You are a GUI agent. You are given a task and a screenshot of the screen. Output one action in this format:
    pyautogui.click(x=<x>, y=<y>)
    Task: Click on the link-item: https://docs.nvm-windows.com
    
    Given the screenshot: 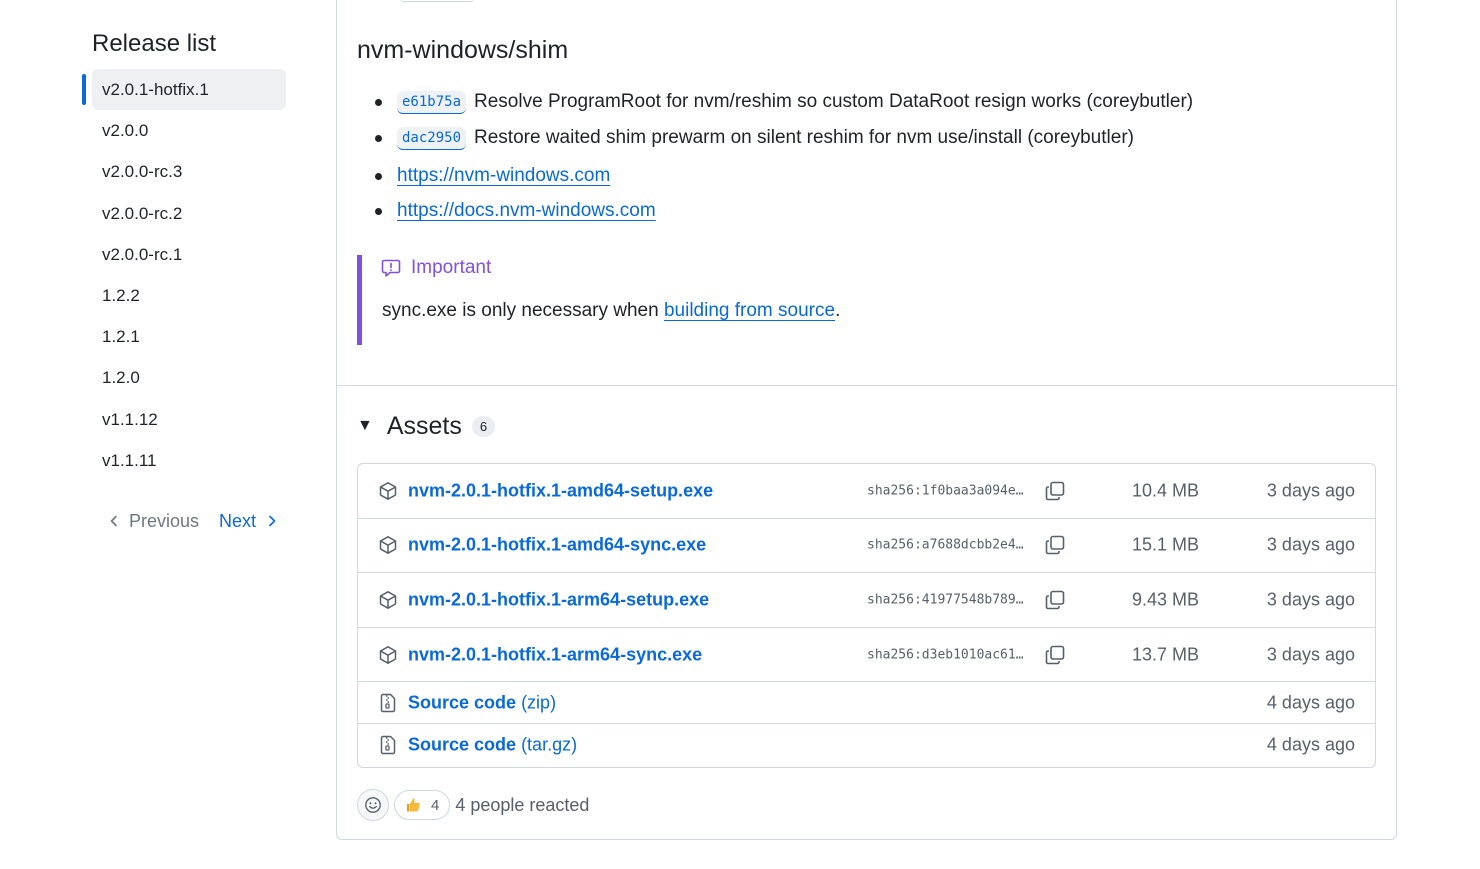 What is the action you would take?
    pyautogui.click(x=515, y=210)
    